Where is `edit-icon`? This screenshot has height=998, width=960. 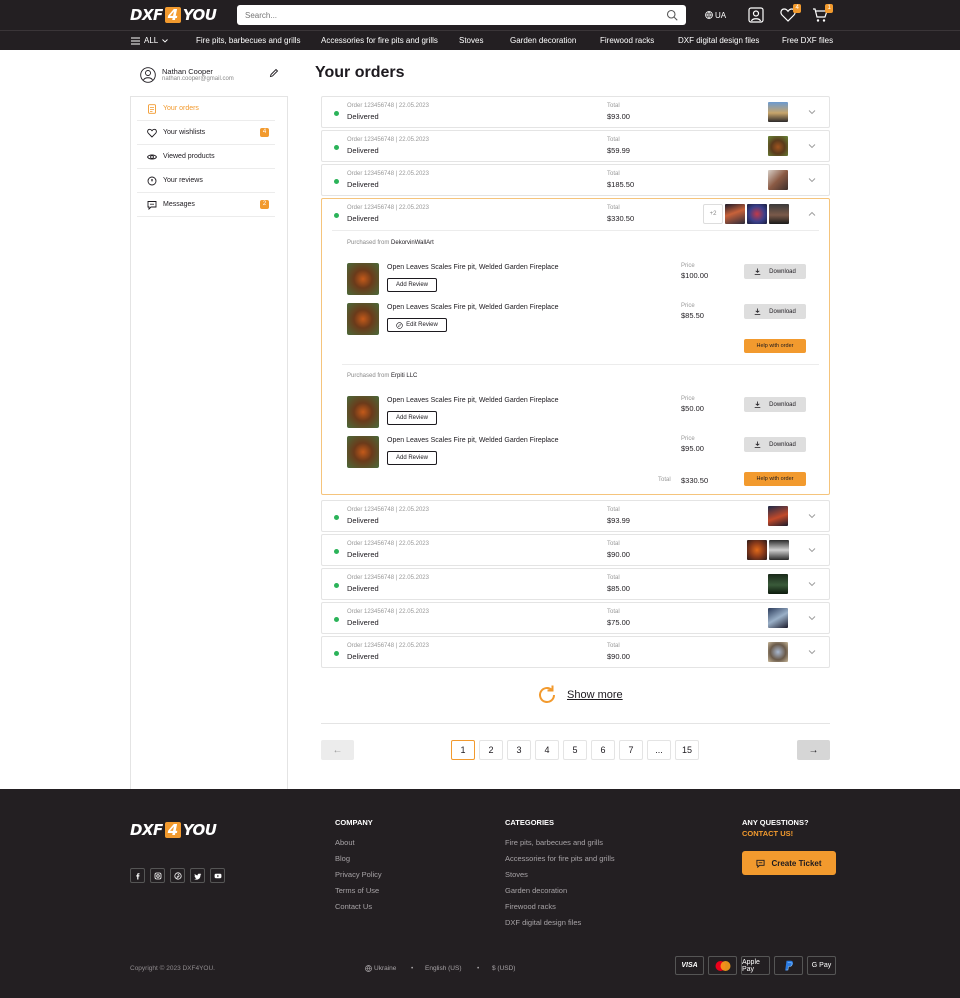 edit-icon is located at coordinates (274, 73).